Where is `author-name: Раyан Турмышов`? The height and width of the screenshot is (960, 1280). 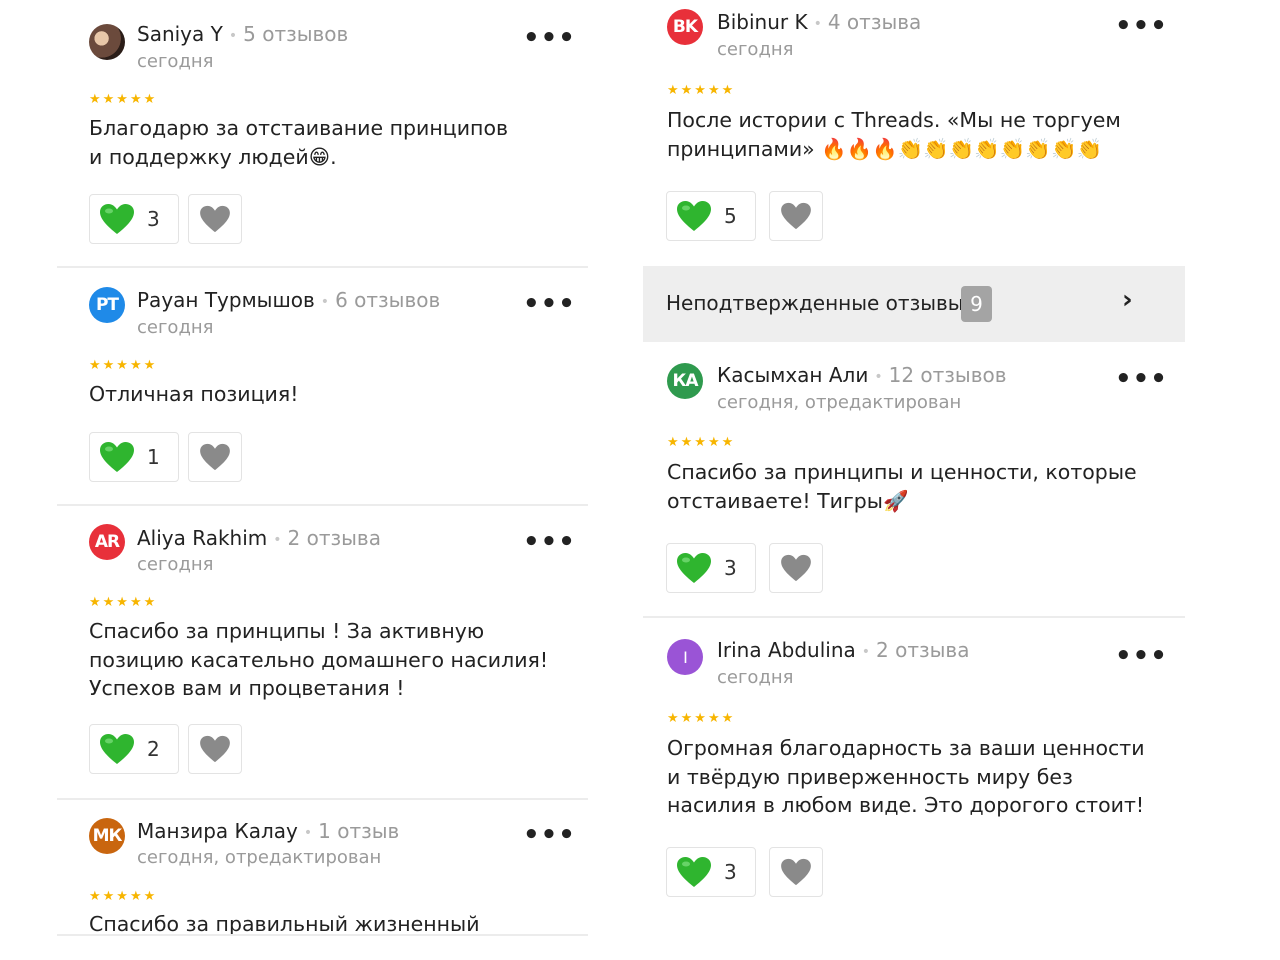 author-name: Раyан Турмышов is located at coordinates (226, 300).